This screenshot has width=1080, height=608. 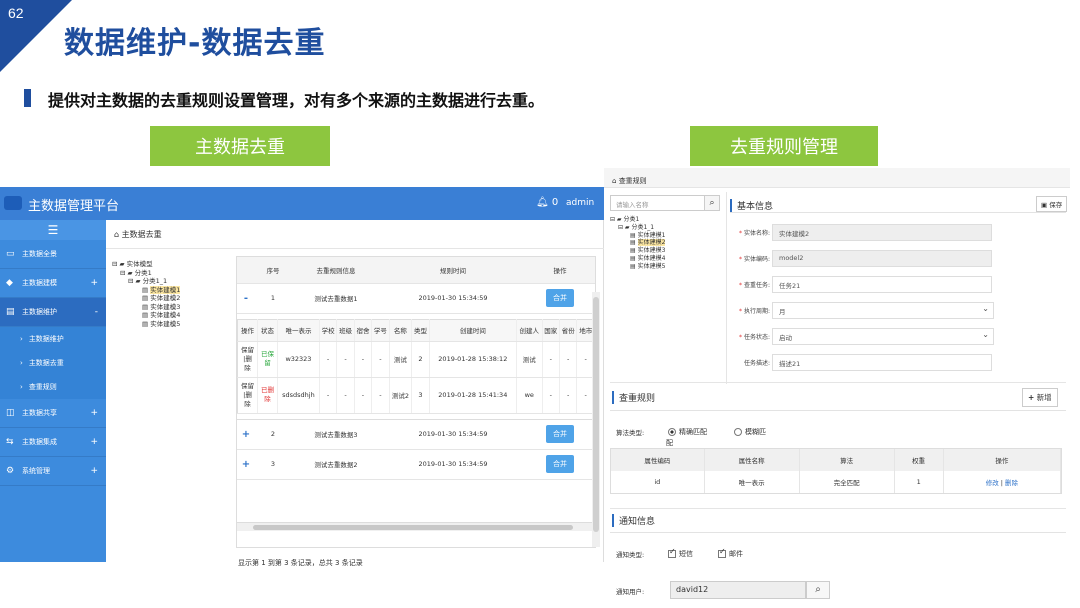 What do you see at coordinates (195, 43) in the screenshot?
I see `page-title: 数据维护-数据去重` at bounding box center [195, 43].